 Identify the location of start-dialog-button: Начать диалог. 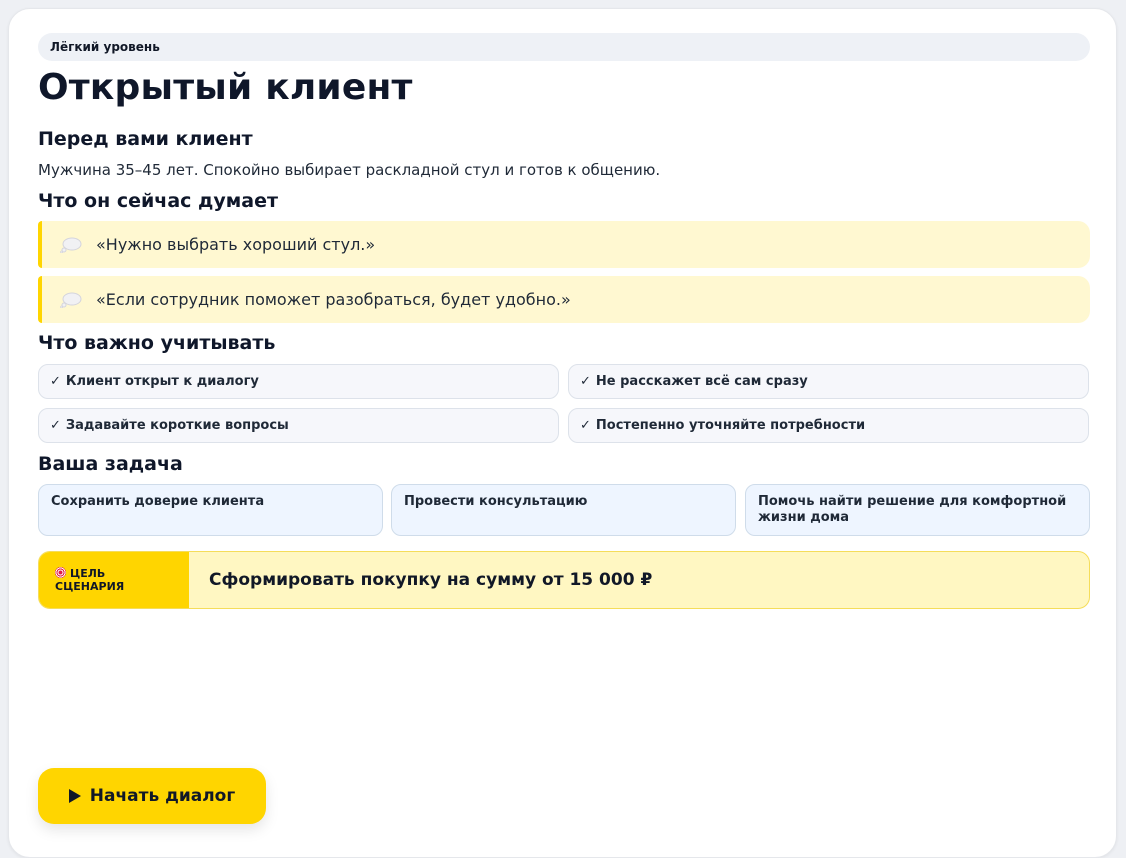
(152, 796).